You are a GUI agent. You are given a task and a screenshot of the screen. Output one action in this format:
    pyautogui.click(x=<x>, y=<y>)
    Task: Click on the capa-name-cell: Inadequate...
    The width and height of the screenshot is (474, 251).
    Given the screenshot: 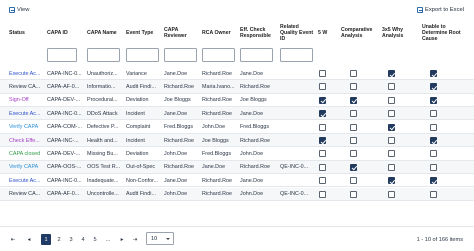 What is the action you would take?
    pyautogui.click(x=103, y=180)
    